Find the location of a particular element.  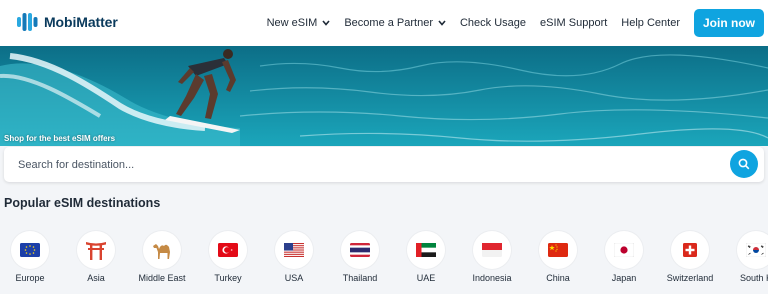

destination-turkey: Turkey is located at coordinates (228, 257).